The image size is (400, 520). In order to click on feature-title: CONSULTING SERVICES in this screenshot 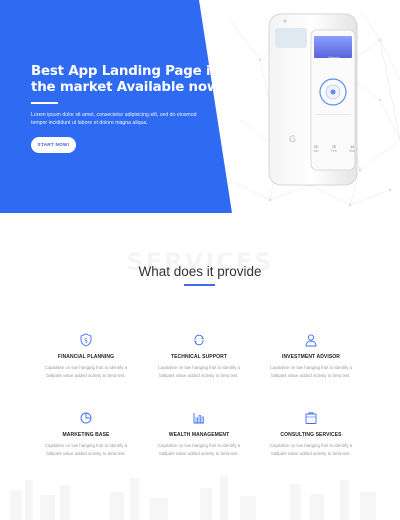, I will do `click(311, 435)`.